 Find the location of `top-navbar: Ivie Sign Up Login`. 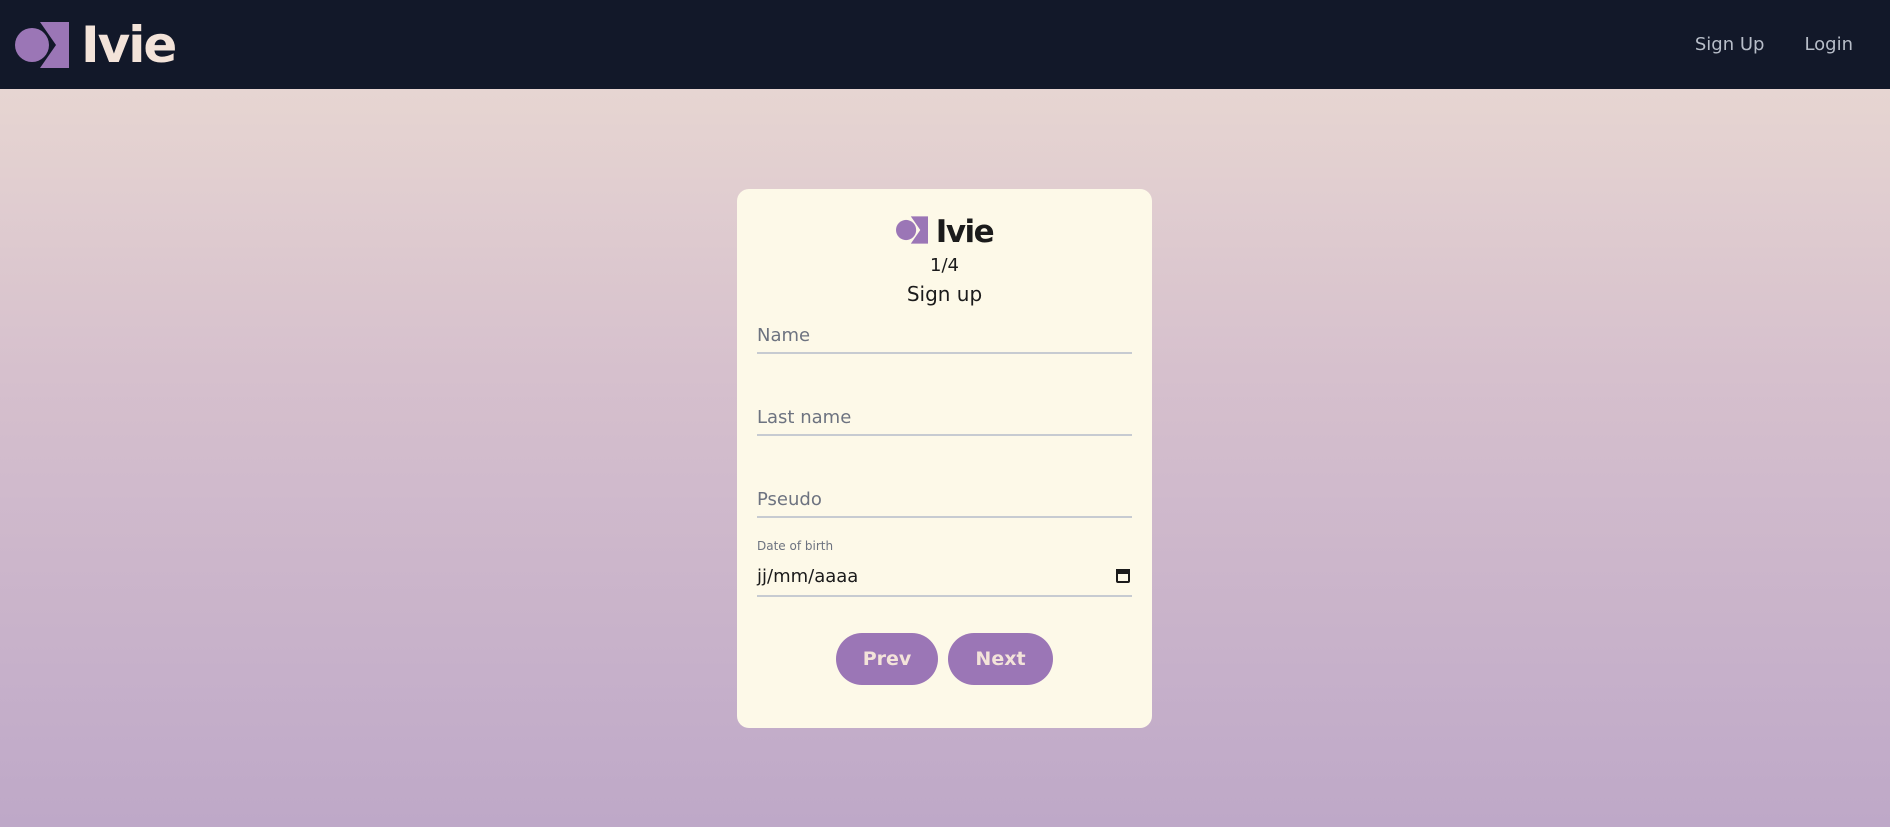

top-navbar: Ivie Sign Up Login is located at coordinates (945, 44).